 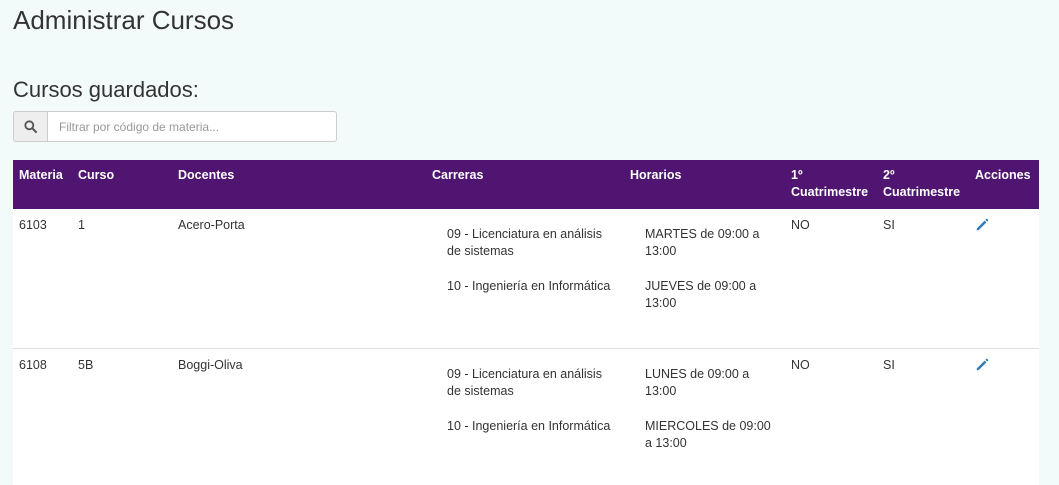 I want to click on column-header-materia: Materia, so click(x=42, y=184).